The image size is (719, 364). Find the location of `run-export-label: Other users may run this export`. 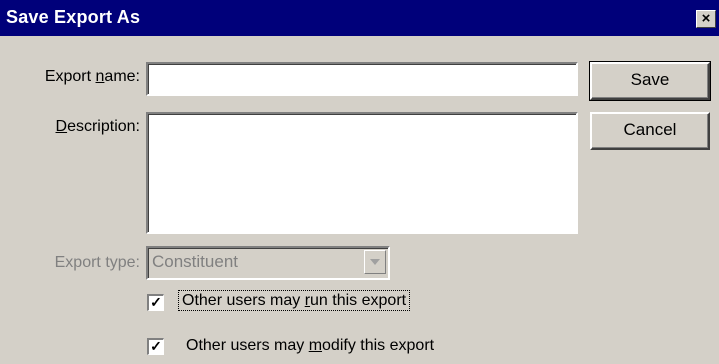

run-export-label: Other users may run this export is located at coordinates (294, 300).